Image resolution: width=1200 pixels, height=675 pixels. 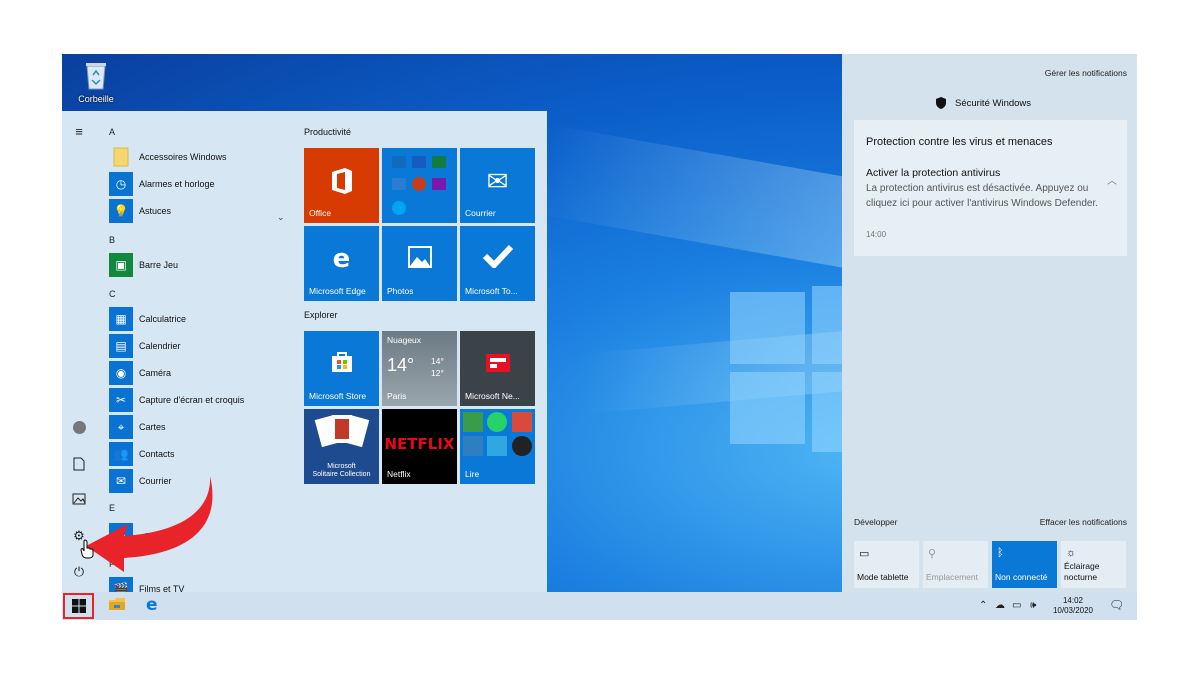 What do you see at coordinates (146, 584) in the screenshot?
I see `app-films-tv: 🎬 Films et TV` at bounding box center [146, 584].